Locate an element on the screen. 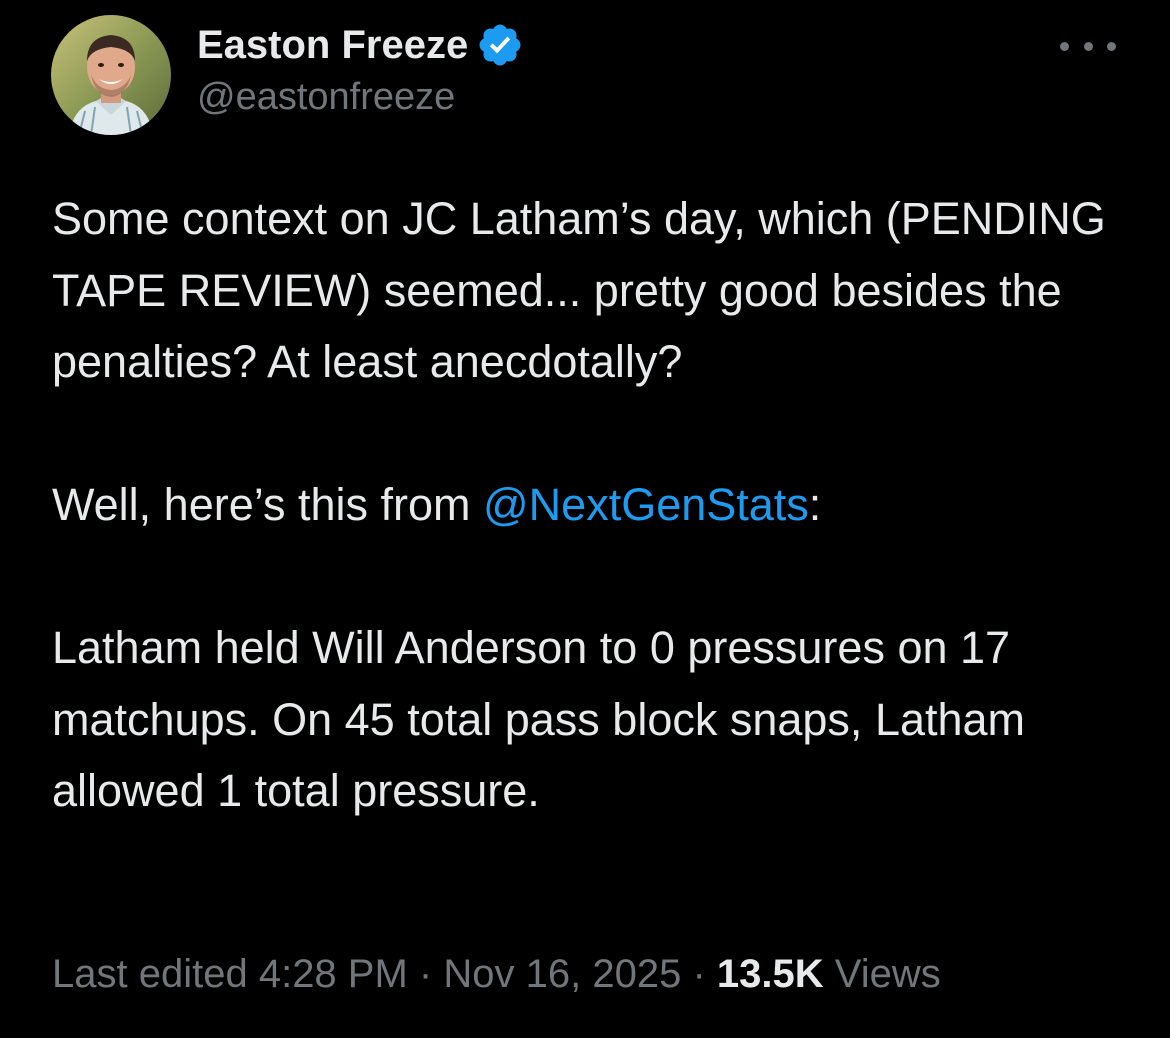 The height and width of the screenshot is (1038, 1170). verified-badge-icon is located at coordinates (500, 45).